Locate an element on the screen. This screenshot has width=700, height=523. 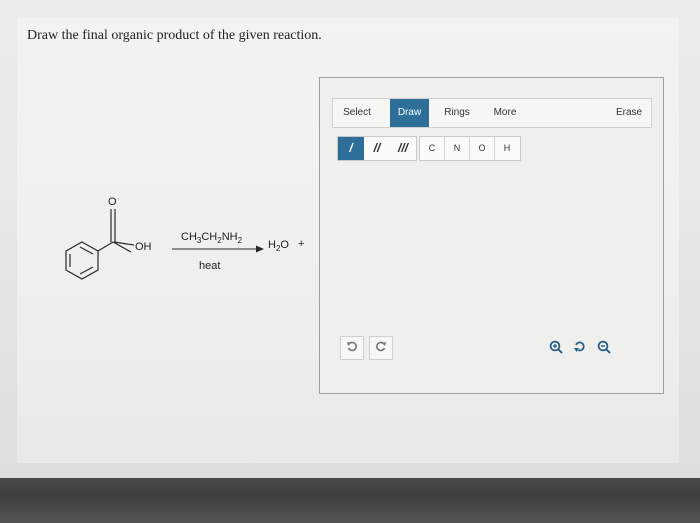
editor-toolbar: Select Draw Rings More Erase is located at coordinates (492, 113).